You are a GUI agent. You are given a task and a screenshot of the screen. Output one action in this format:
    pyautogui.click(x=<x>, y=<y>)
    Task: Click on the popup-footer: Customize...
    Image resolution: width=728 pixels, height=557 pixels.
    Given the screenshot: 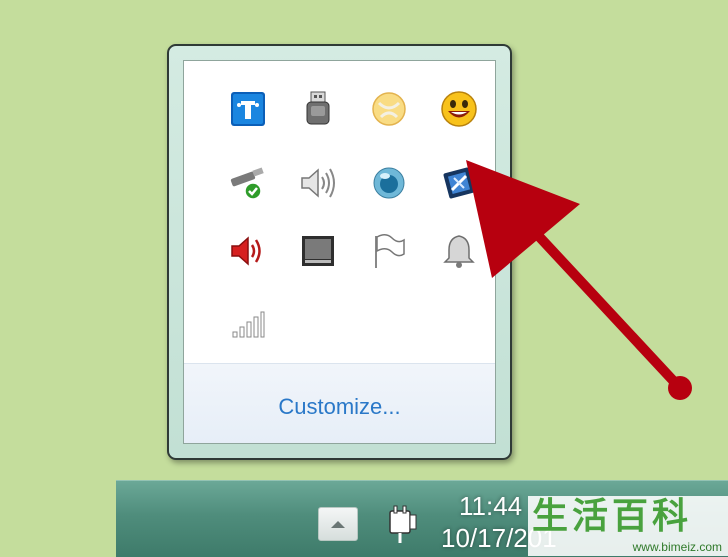 What is the action you would take?
    pyautogui.click(x=339, y=403)
    